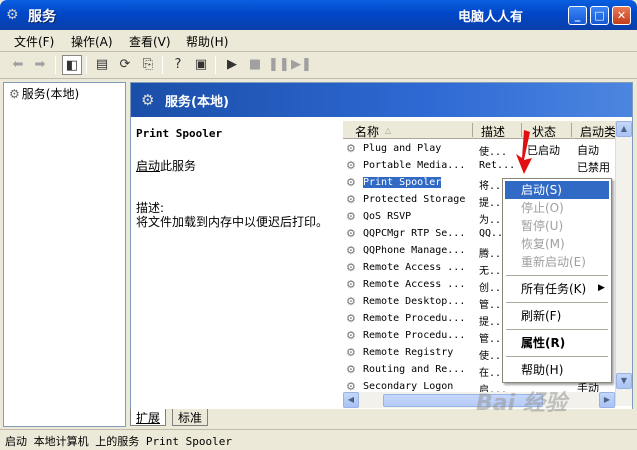 The image size is (637, 450). What do you see at coordinates (150, 41) in the screenshot?
I see `menu-view: 查看(V)` at bounding box center [150, 41].